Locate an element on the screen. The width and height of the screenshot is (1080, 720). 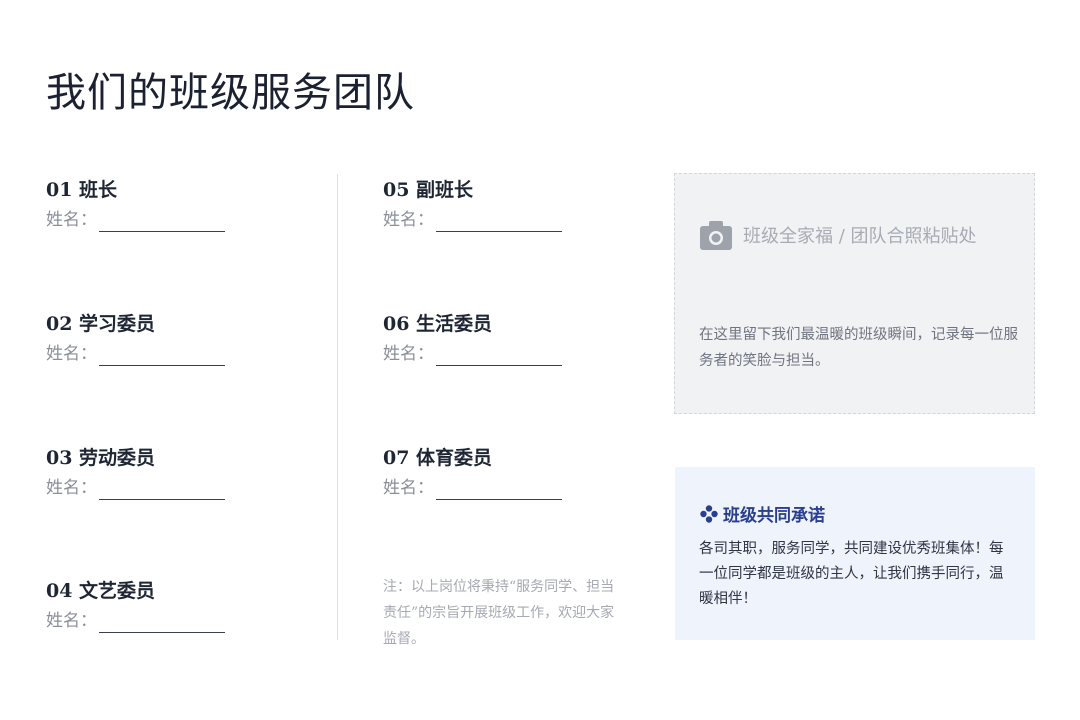
camera-icon is located at coordinates (716, 235).